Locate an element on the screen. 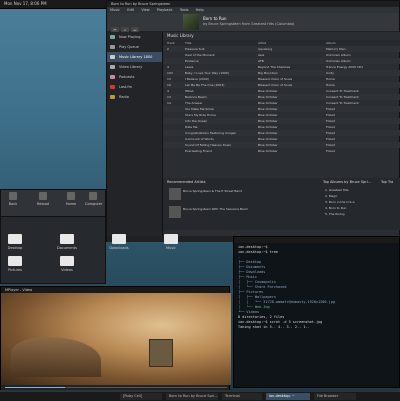 Image resolution: width=400 pixels, height=401 pixels. podcast-icon is located at coordinates (112, 77).